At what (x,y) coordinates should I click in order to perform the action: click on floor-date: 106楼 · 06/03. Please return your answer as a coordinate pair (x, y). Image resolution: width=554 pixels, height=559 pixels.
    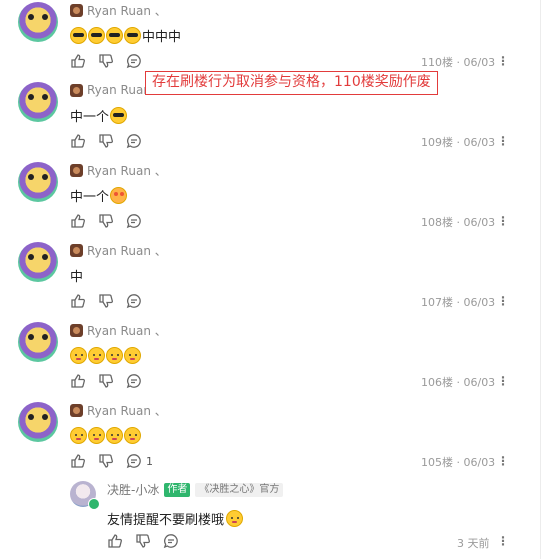
    Looking at the image, I should click on (458, 382).